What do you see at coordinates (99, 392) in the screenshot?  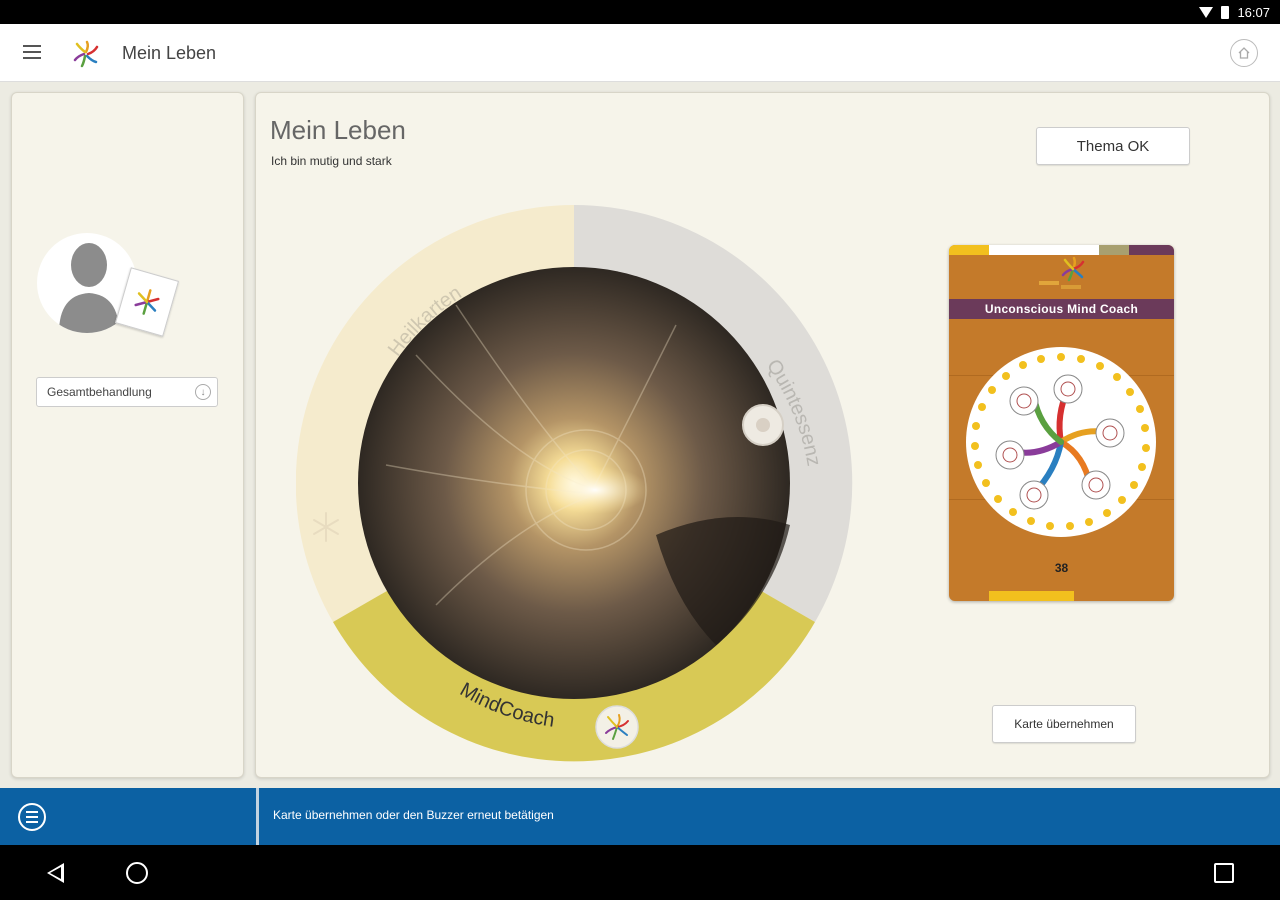 I see `dropdown-value: Gesamtbehandlung` at bounding box center [99, 392].